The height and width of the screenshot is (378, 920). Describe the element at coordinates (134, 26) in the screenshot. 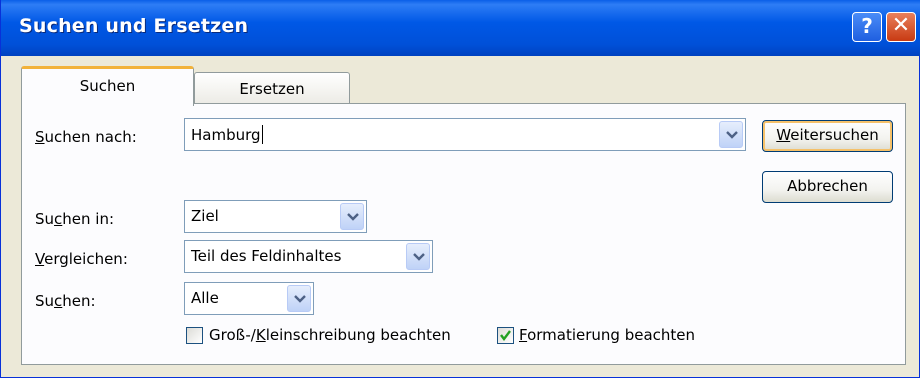

I see `window-title: Suchen und Ersetzen` at that location.